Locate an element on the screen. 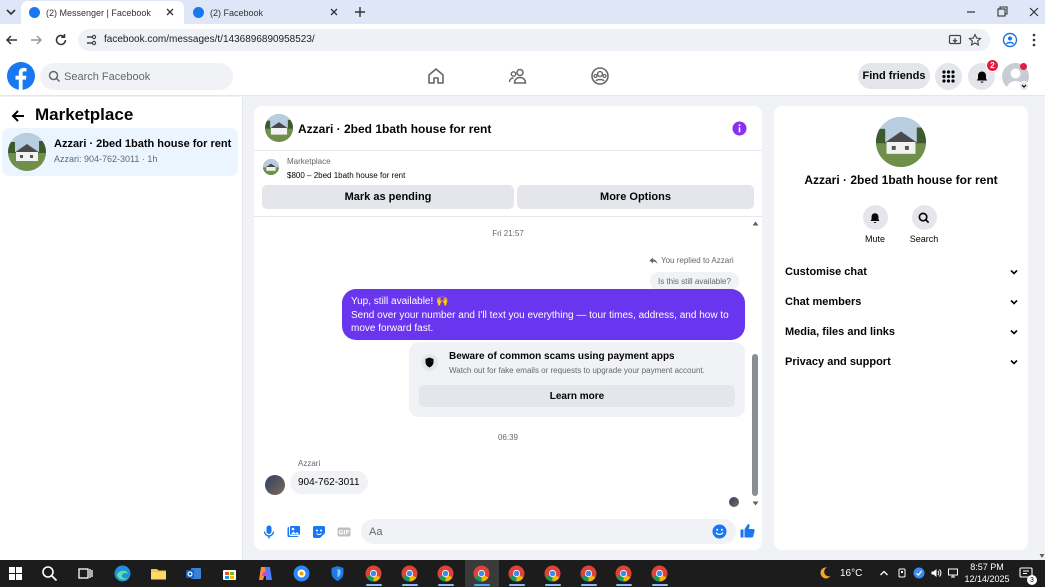 The width and height of the screenshot is (1045, 587). windows-taskbar: 16°C 8:57 PM 12/14/2025 3 is located at coordinates (522, 573).